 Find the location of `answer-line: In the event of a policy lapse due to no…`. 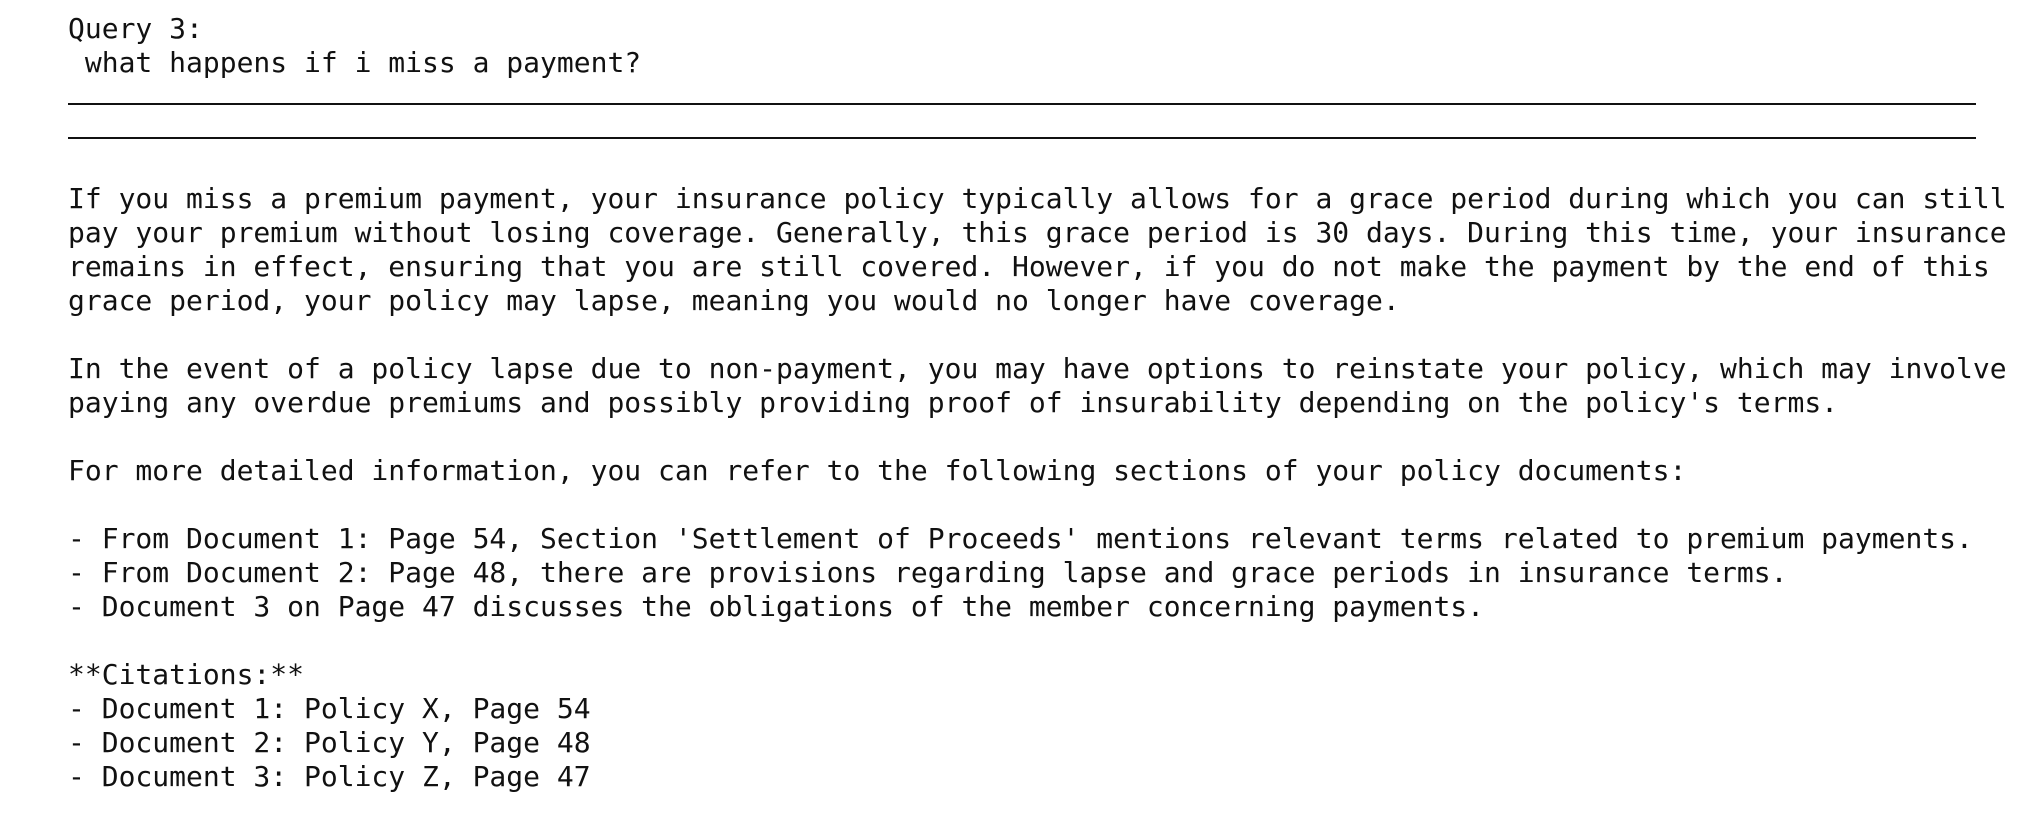

answer-line: In the event of a policy lapse due to no… is located at coordinates (1037, 368).